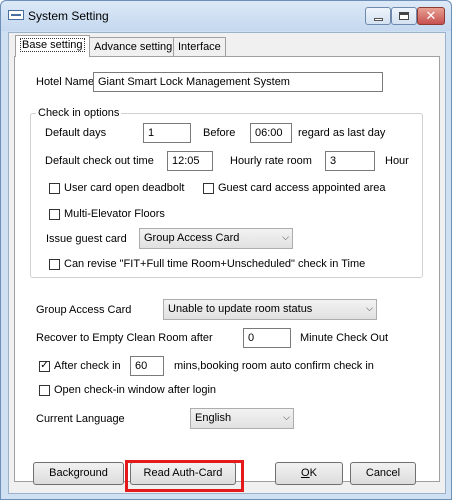 The height and width of the screenshot is (500, 452). Describe the element at coordinates (271, 161) in the screenshot. I see `hourly-rate-room-label: Hourly rate room` at that location.